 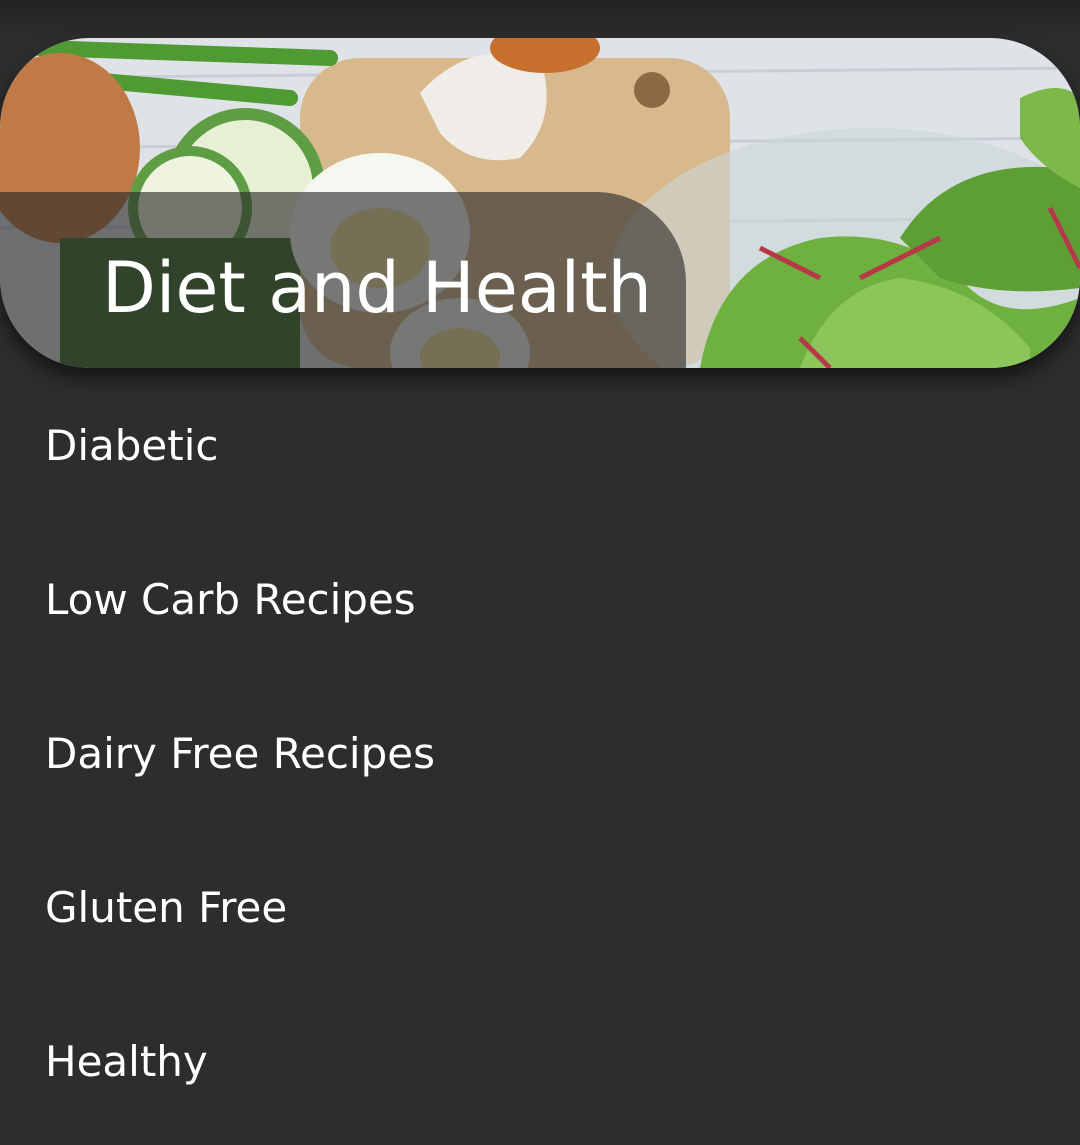 What do you see at coordinates (377, 288) in the screenshot?
I see `page-title: Diet and Health` at bounding box center [377, 288].